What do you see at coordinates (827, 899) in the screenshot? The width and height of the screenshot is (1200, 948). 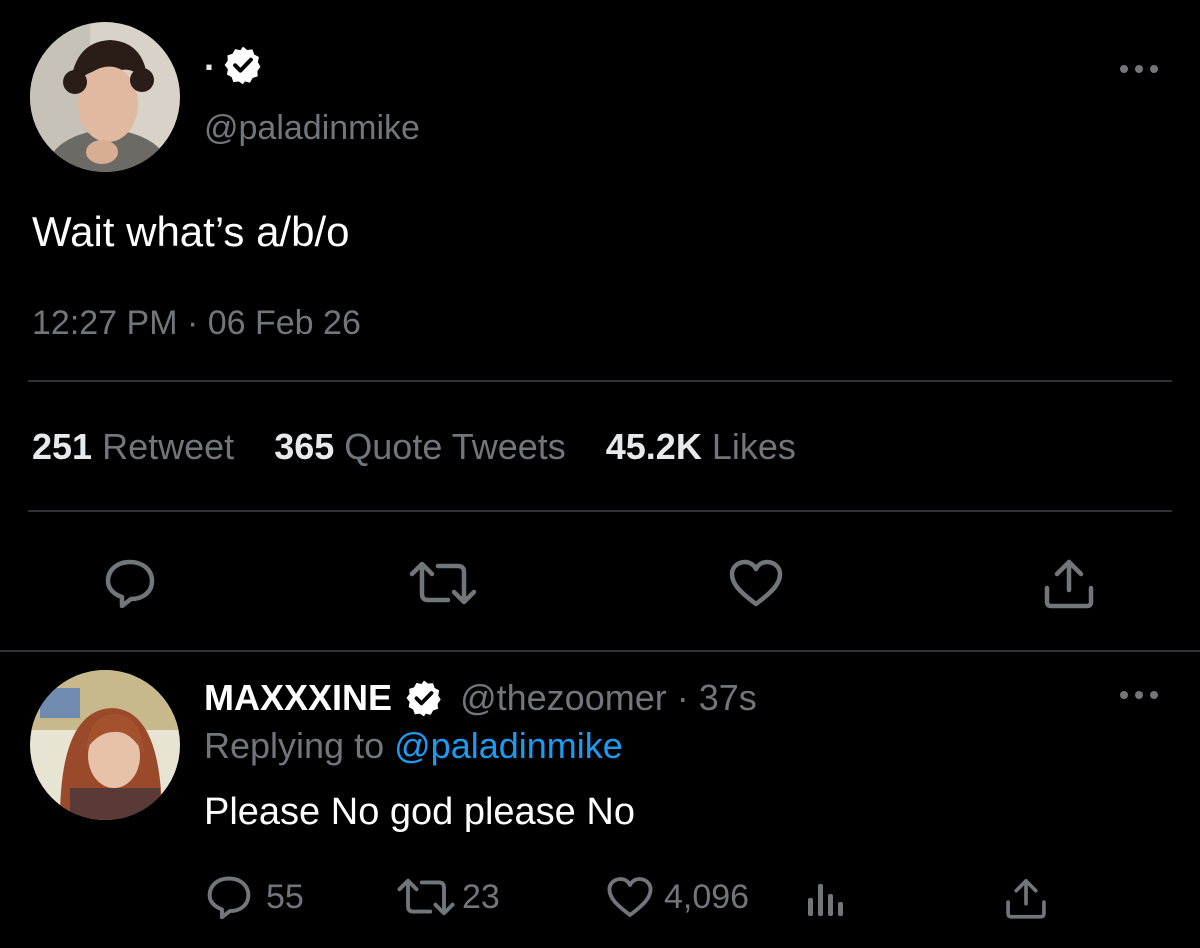 I see `analytics-icon` at bounding box center [827, 899].